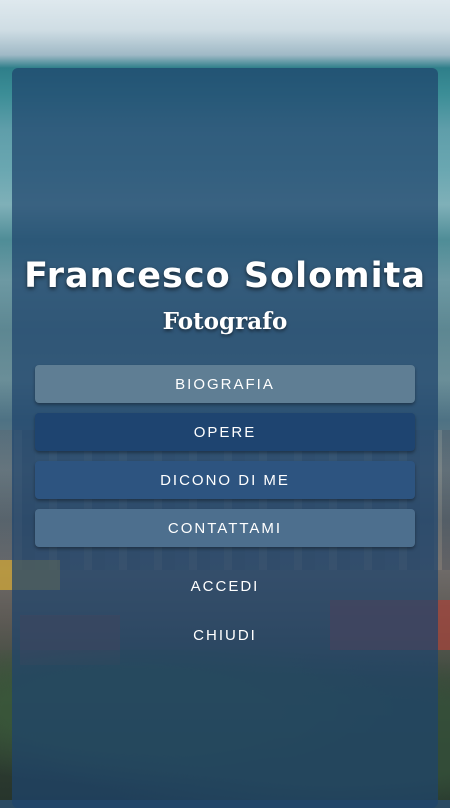  Describe the element at coordinates (225, 321) in the screenshot. I see `photographer-role: Fotografo` at that location.